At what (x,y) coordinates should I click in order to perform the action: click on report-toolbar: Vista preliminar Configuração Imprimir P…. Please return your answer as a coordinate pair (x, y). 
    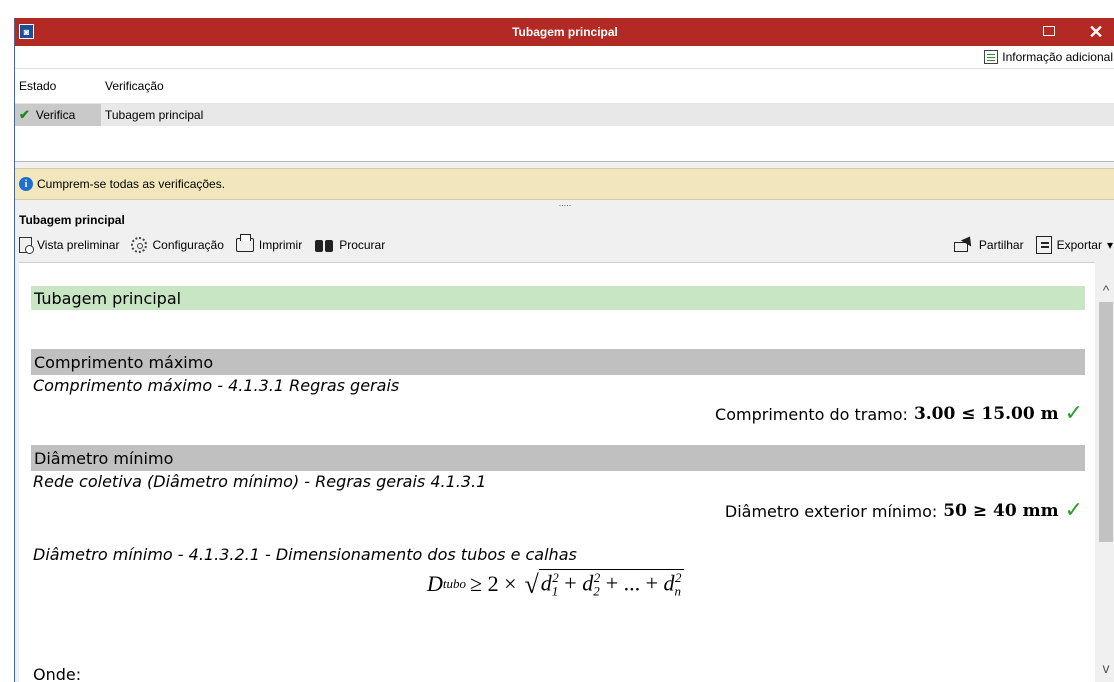
    Looking at the image, I should click on (564, 245).